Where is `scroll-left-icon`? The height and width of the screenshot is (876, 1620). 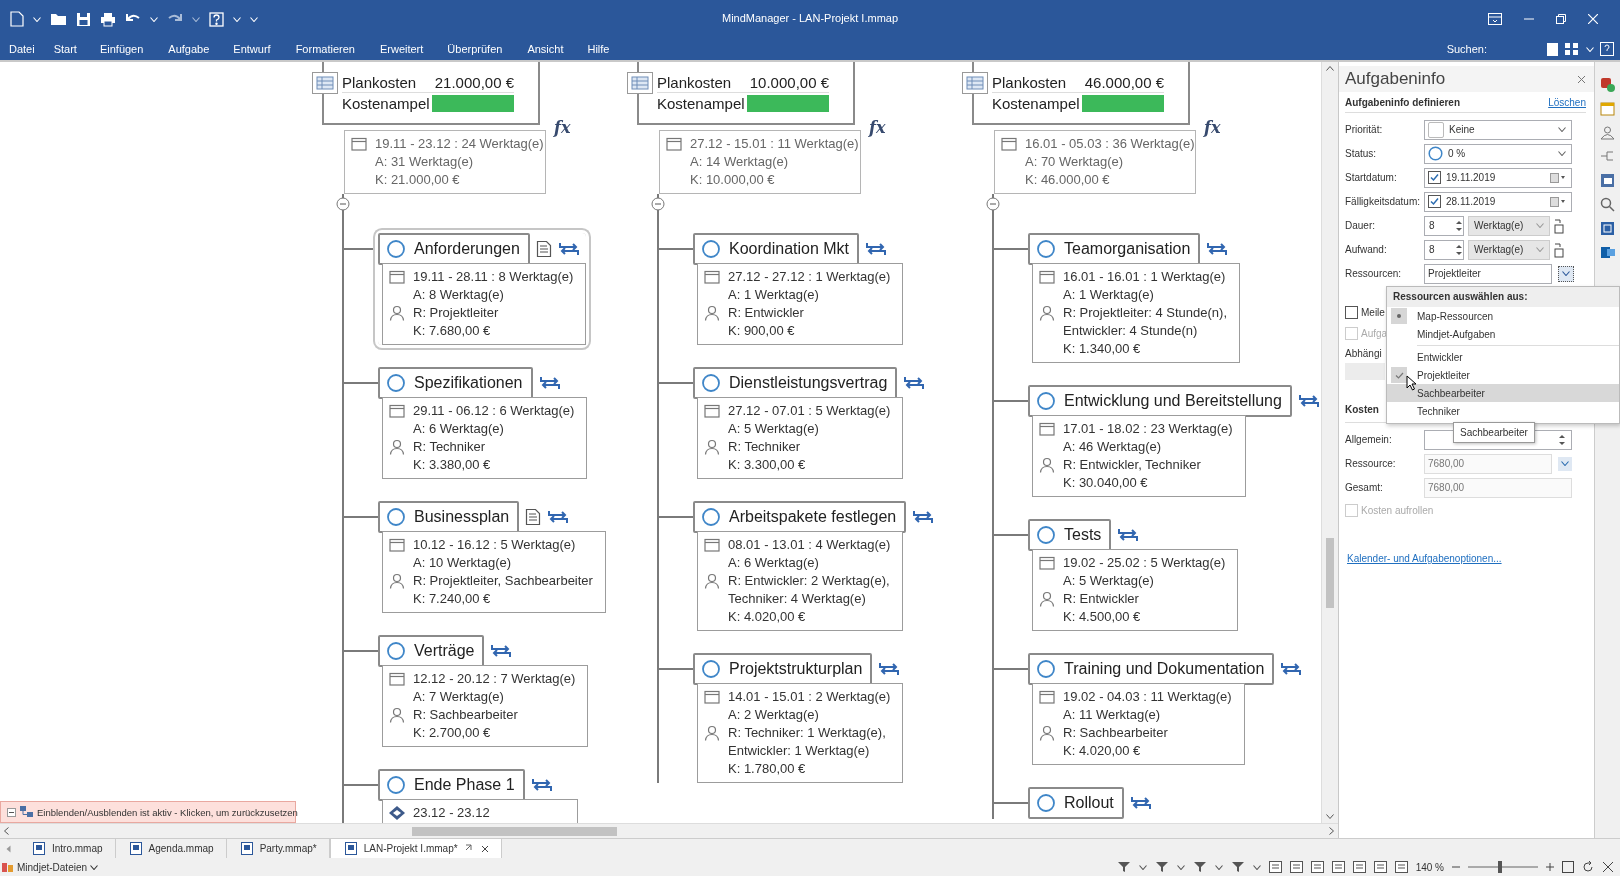
scroll-left-icon is located at coordinates (6, 831).